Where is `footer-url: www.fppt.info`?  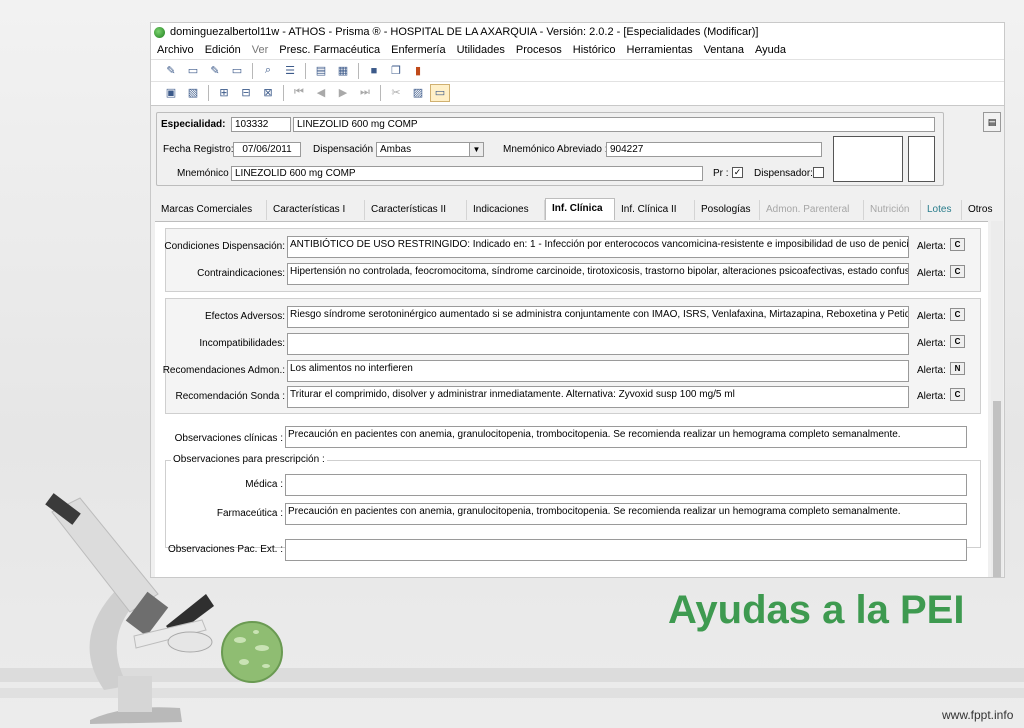 footer-url: www.fppt.info is located at coordinates (978, 715).